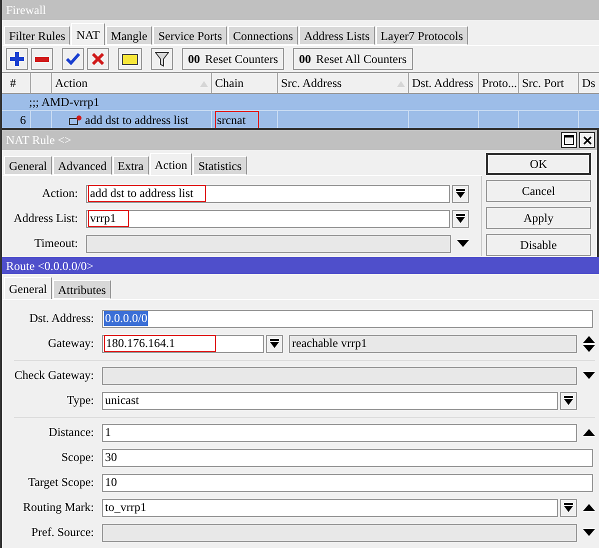  I want to click on field-label: Distance:, so click(71, 432).